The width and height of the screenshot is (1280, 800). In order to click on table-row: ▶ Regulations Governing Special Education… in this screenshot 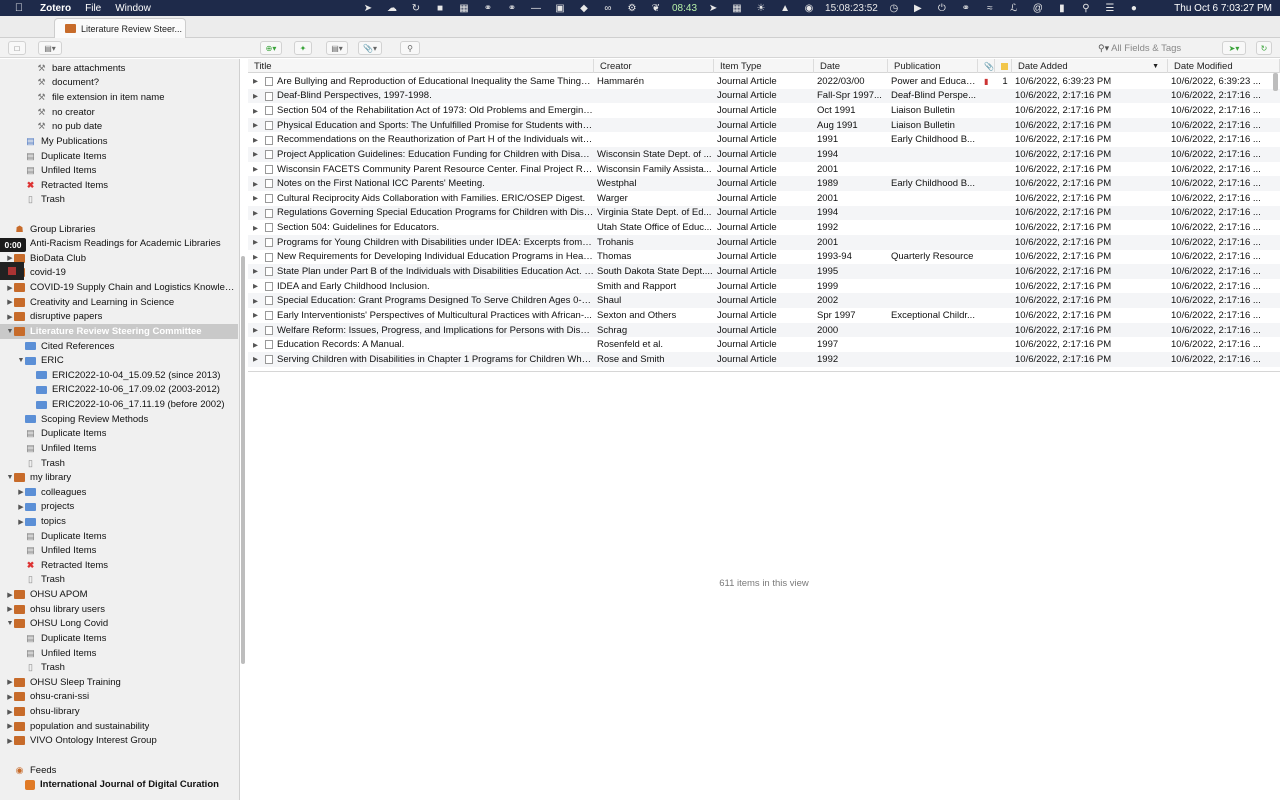, I will do `click(764, 213)`.